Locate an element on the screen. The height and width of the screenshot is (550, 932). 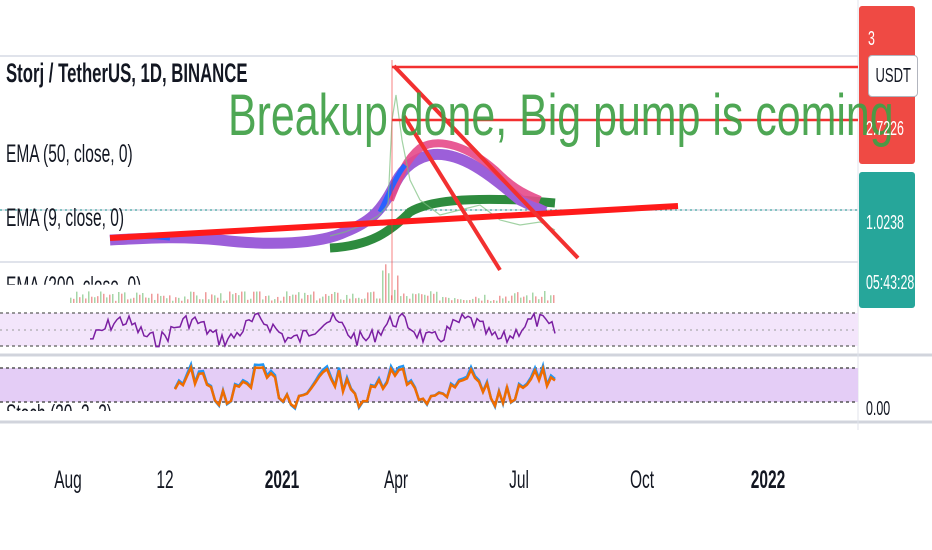
legend-ema-50: EMA (50, close, 0) is located at coordinates (69, 154).